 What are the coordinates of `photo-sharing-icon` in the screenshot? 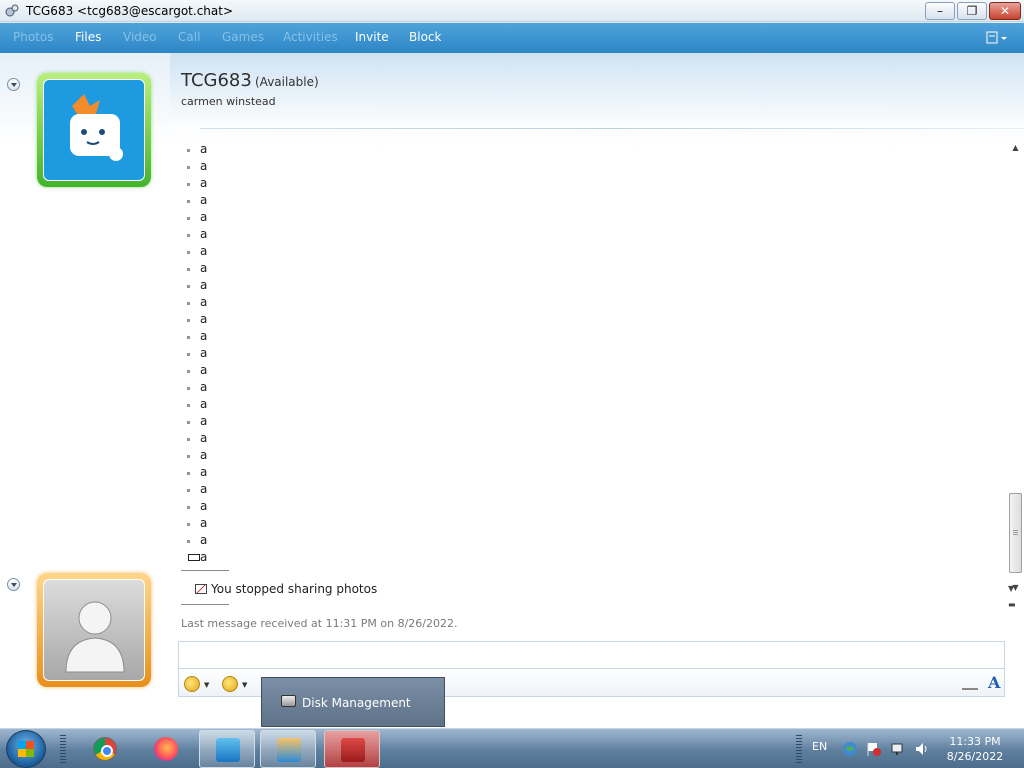 It's located at (201, 589).